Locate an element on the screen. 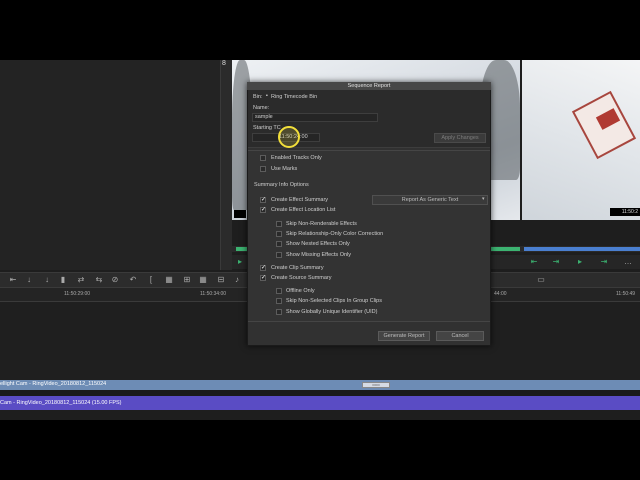 The width and height of the screenshot is (640, 480). video-track-clip: ellight Cam - RingVideo_20180812_115024 is located at coordinates (320, 385).